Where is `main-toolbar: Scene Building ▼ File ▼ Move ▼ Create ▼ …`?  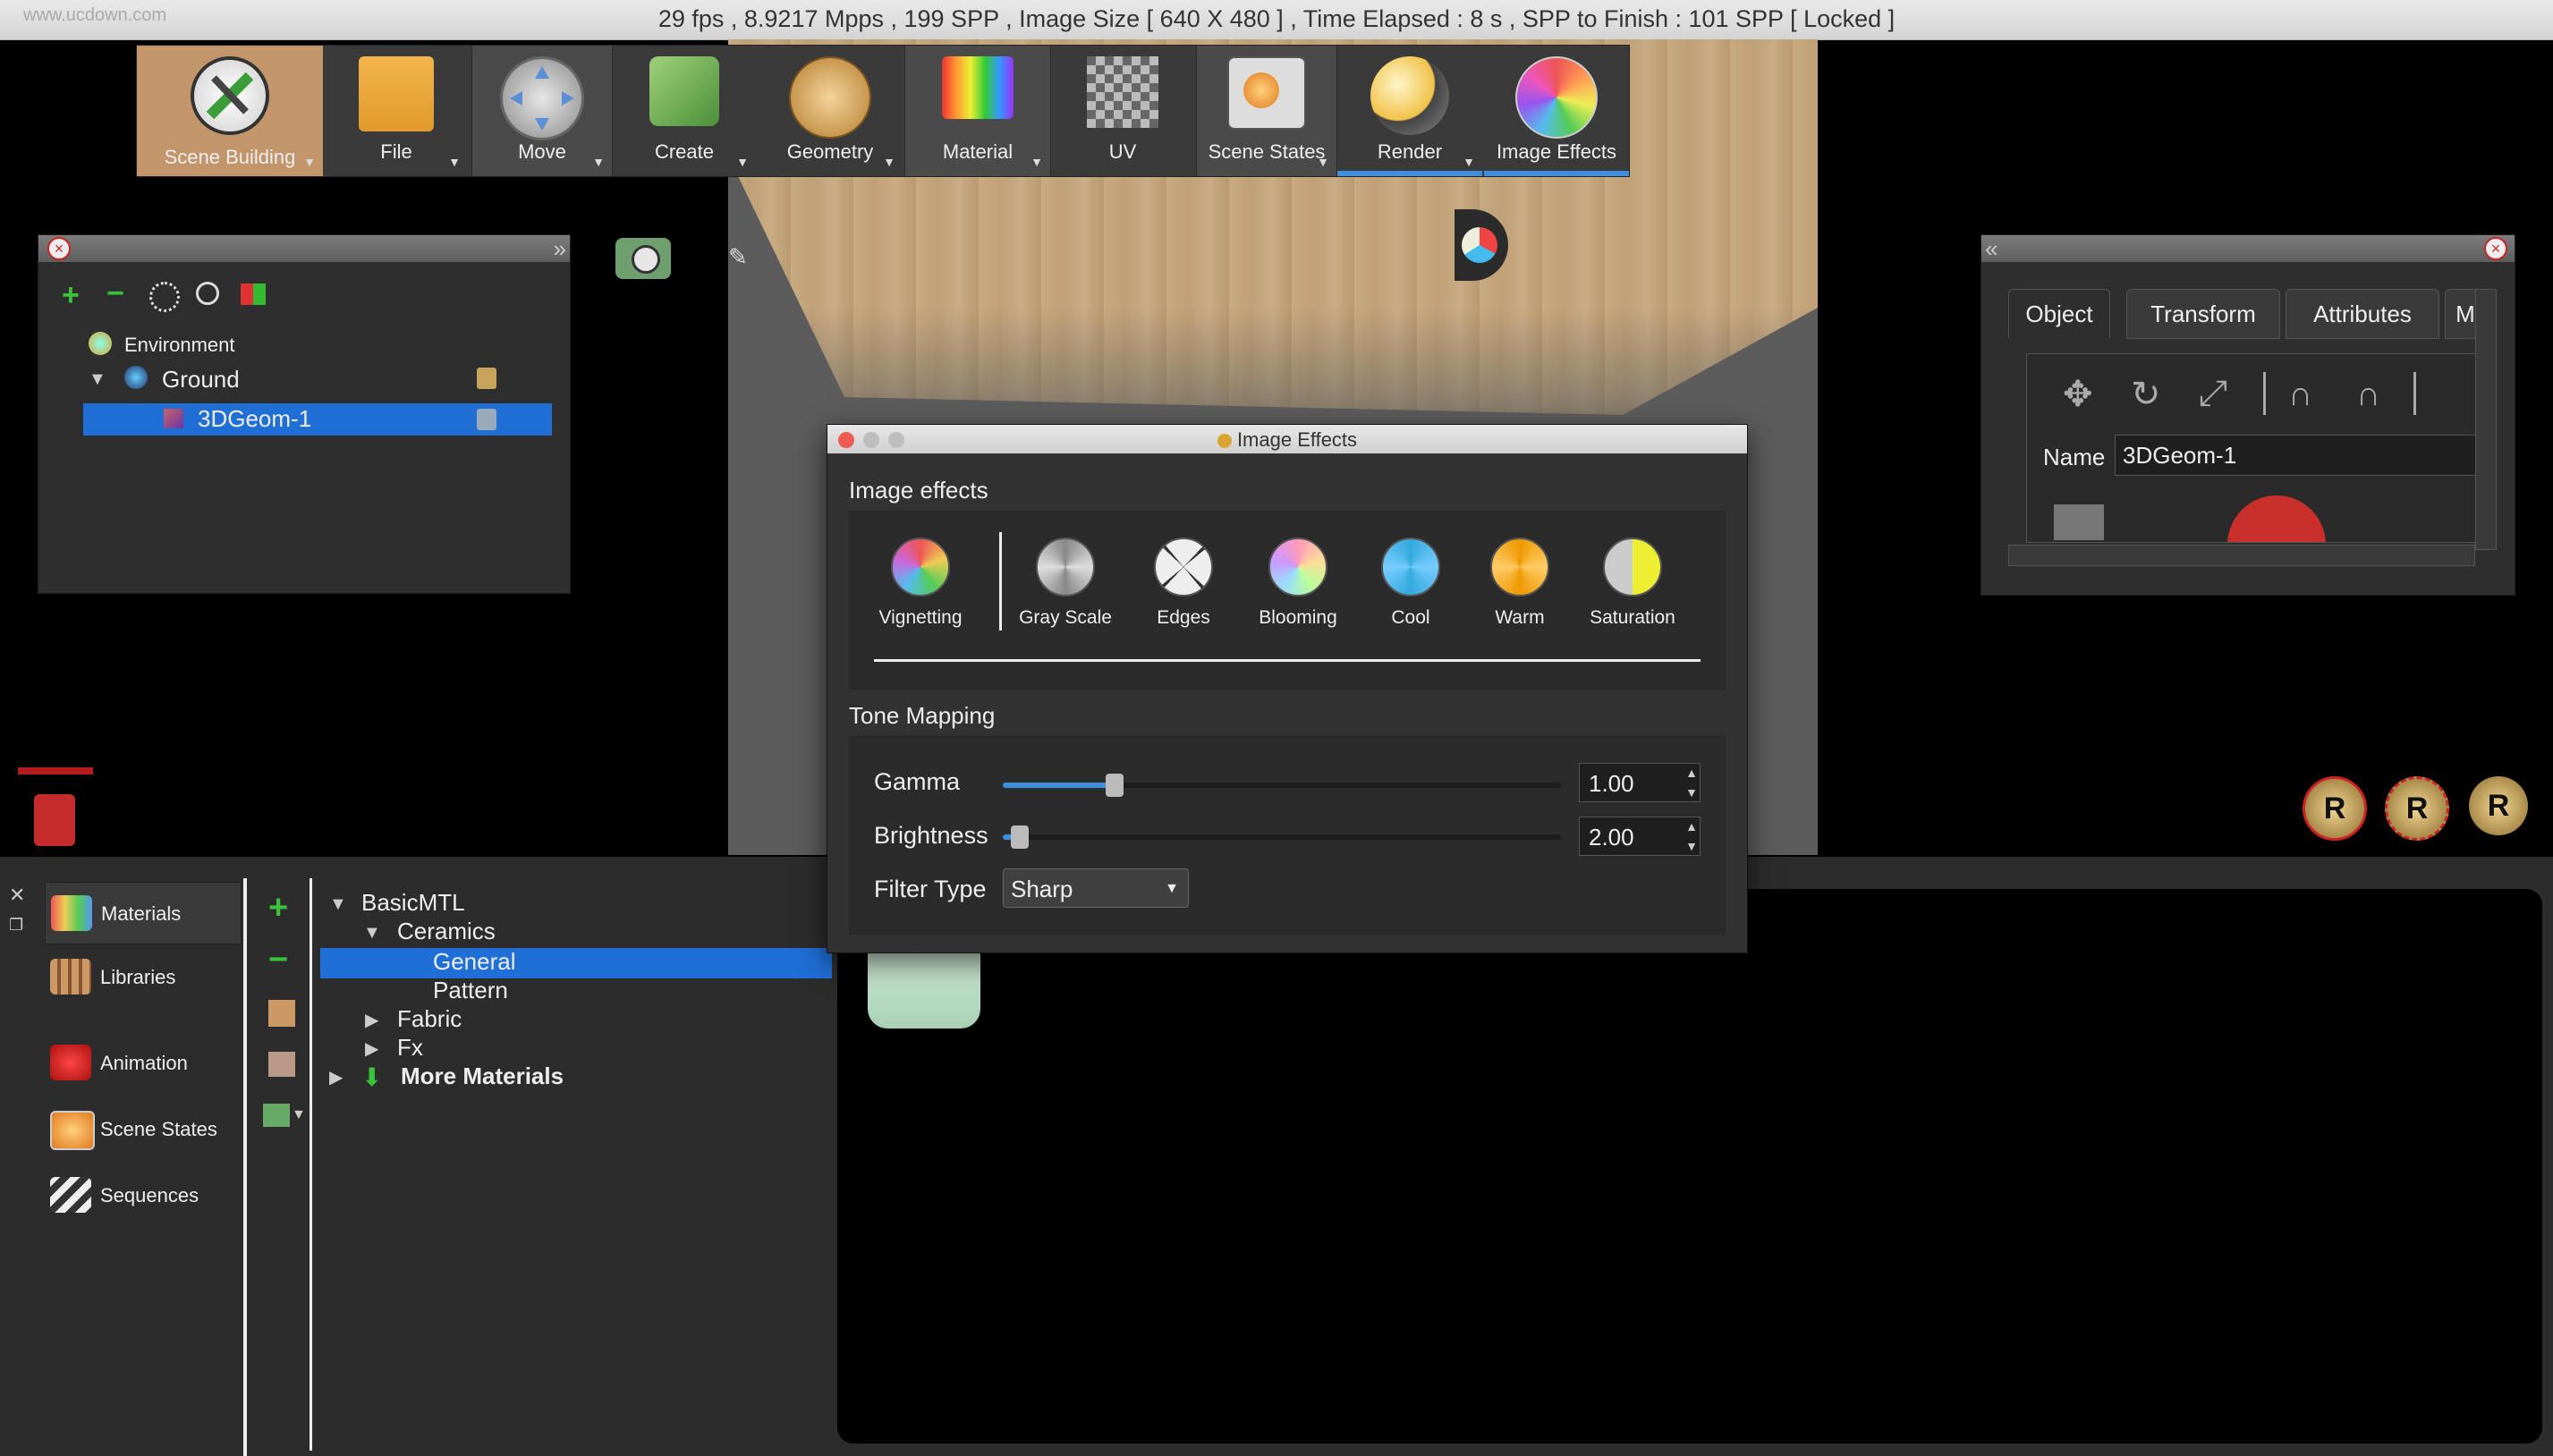
main-toolbar: Scene Building ▼ File ▼ Move ▼ Create ▼ … is located at coordinates (883, 111).